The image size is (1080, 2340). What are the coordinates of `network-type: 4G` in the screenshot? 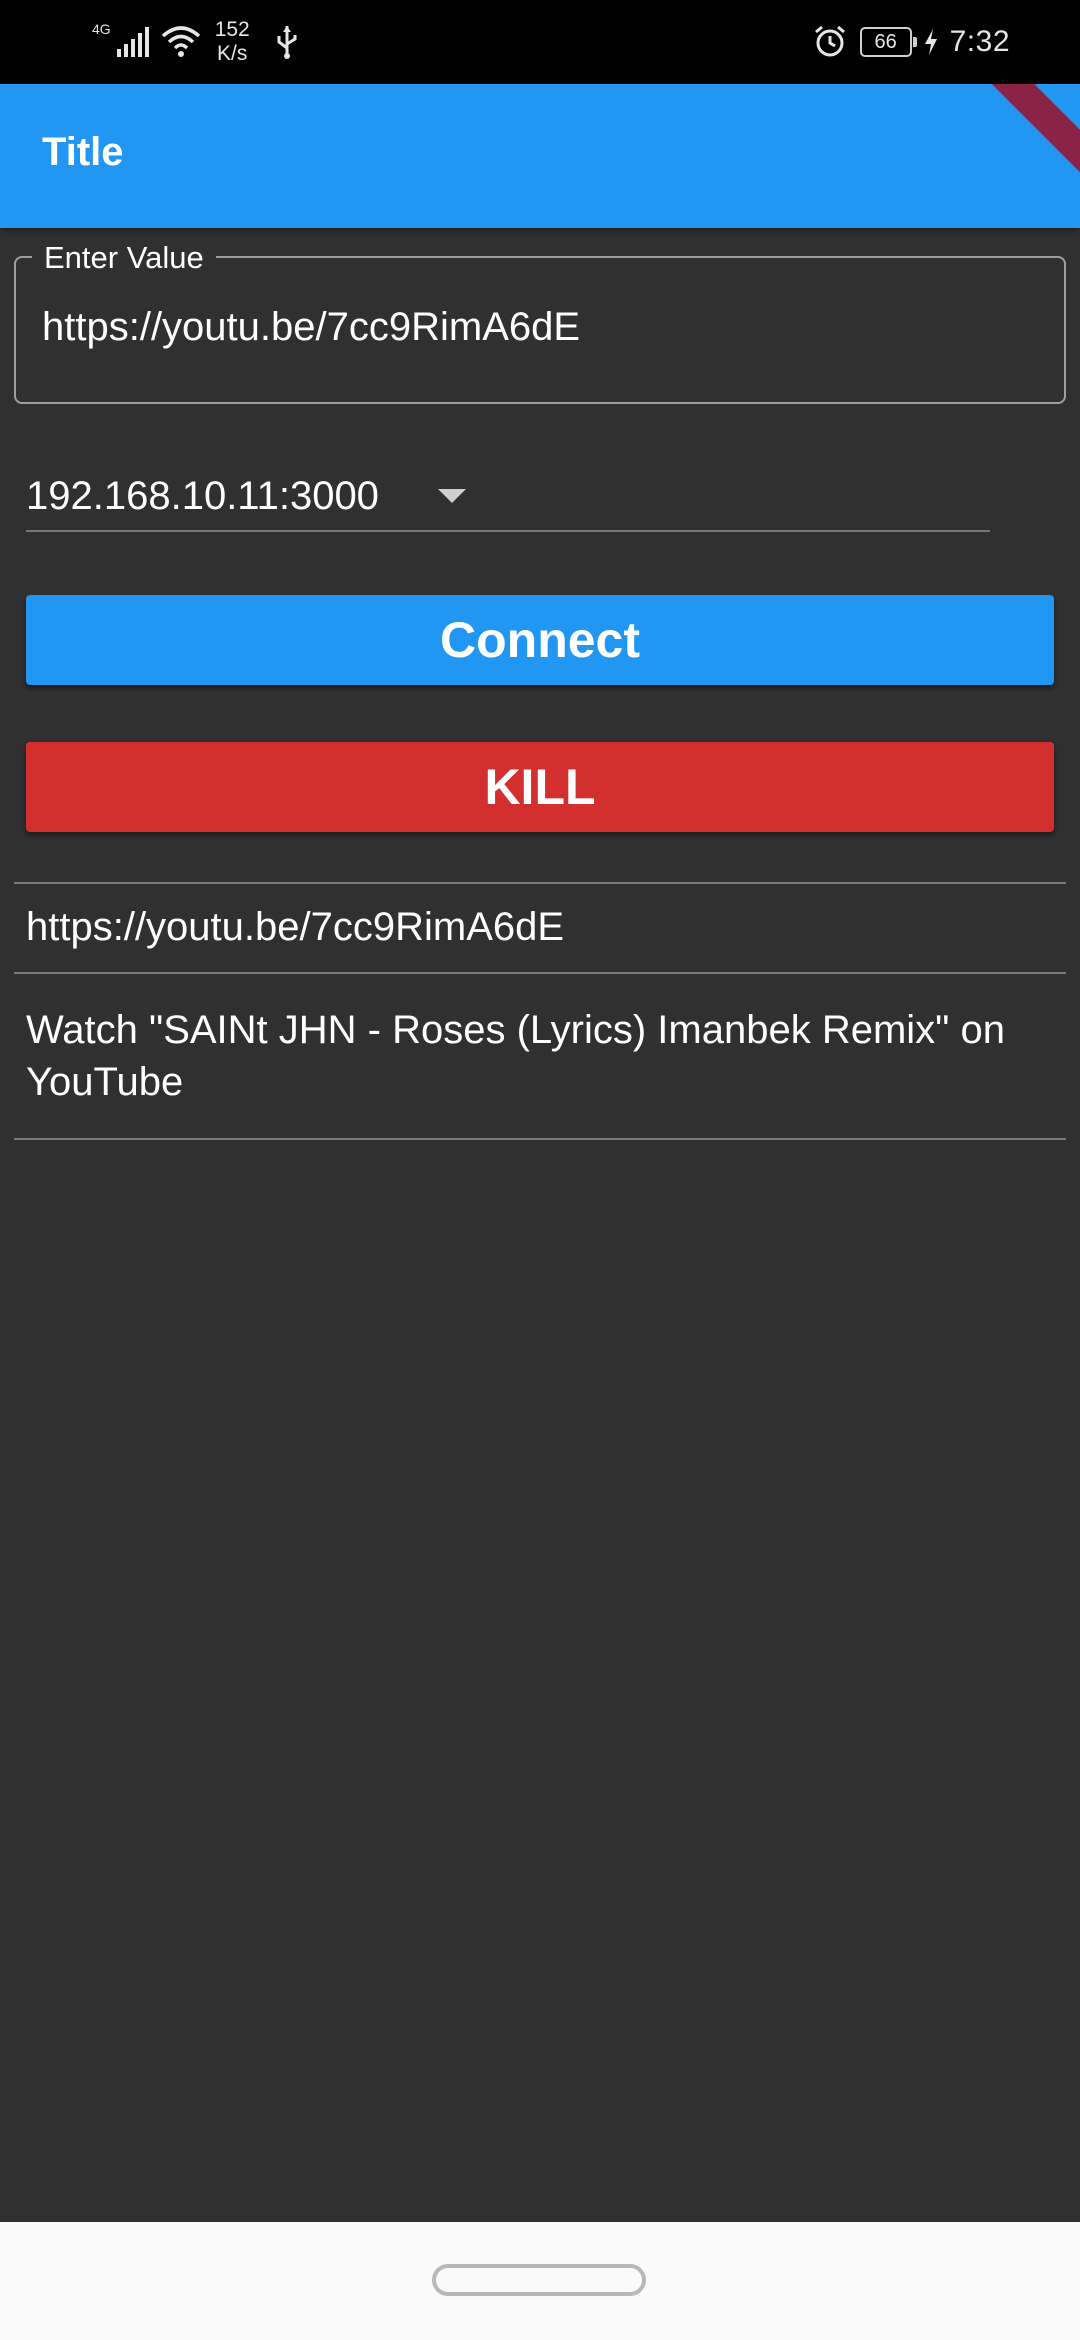 It's located at (101, 29).